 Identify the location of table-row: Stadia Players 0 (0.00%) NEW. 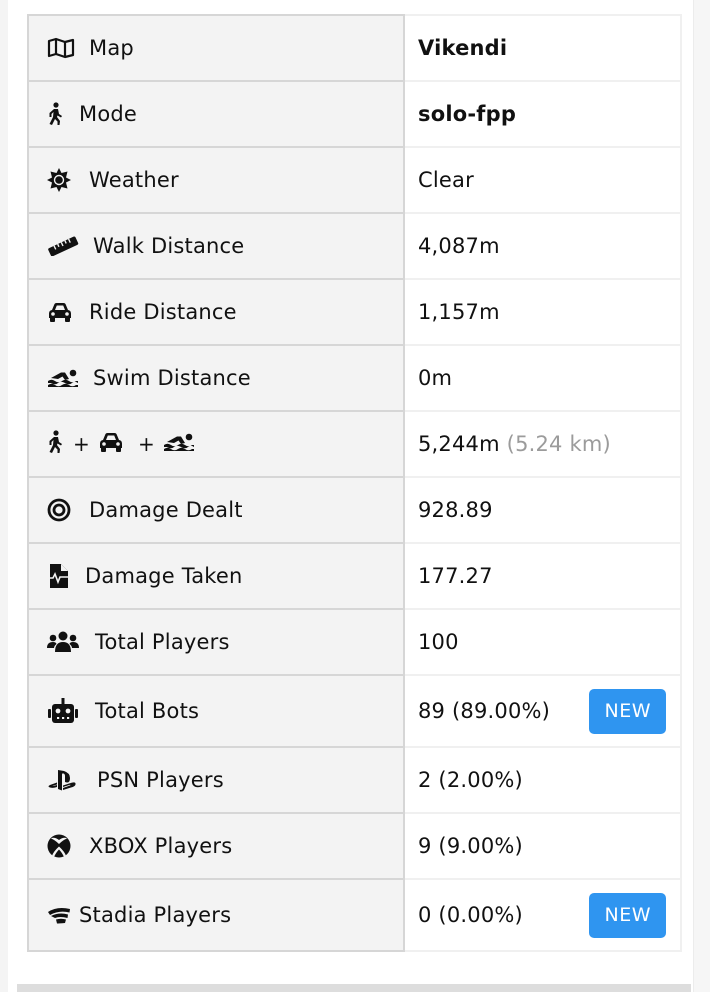
(354, 915).